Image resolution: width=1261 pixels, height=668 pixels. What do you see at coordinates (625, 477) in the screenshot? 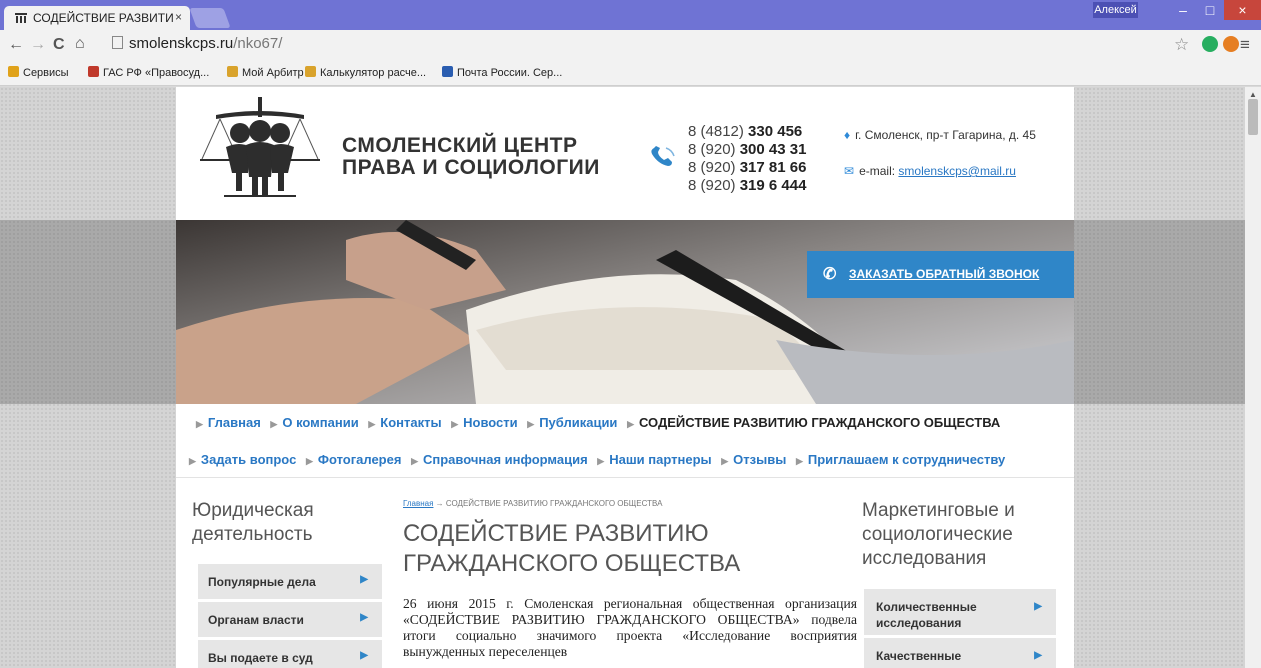
I see `menu-divider` at bounding box center [625, 477].